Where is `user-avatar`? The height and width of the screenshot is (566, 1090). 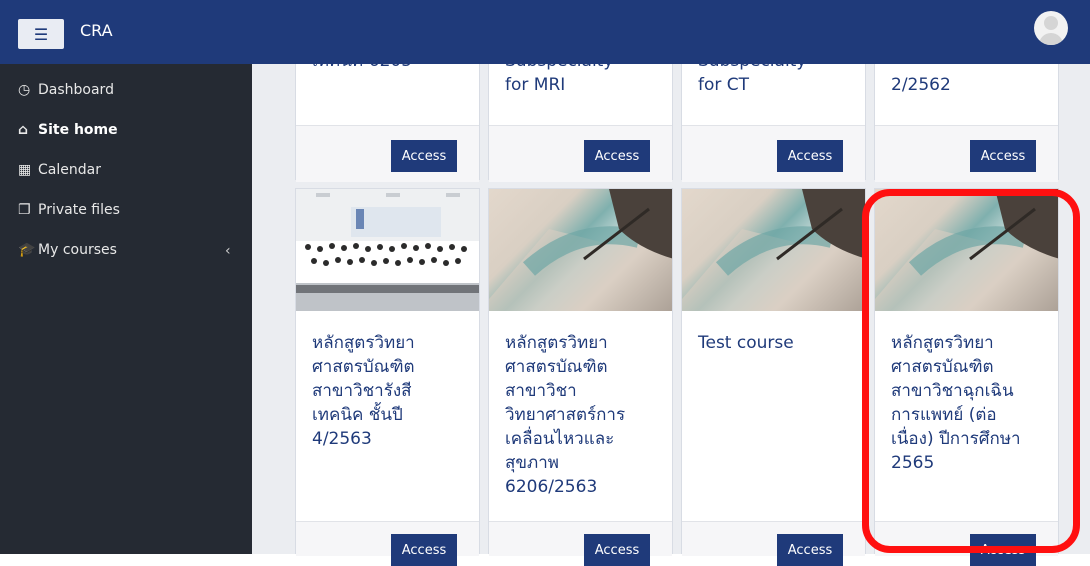
user-avatar is located at coordinates (1051, 28).